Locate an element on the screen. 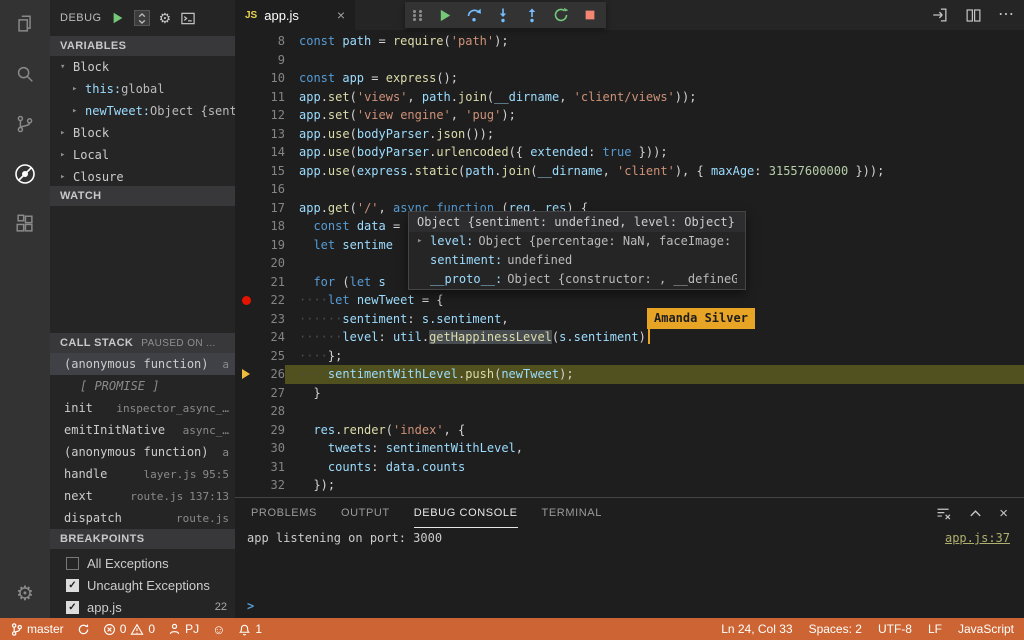  stop-button is located at coordinates (590, 15).